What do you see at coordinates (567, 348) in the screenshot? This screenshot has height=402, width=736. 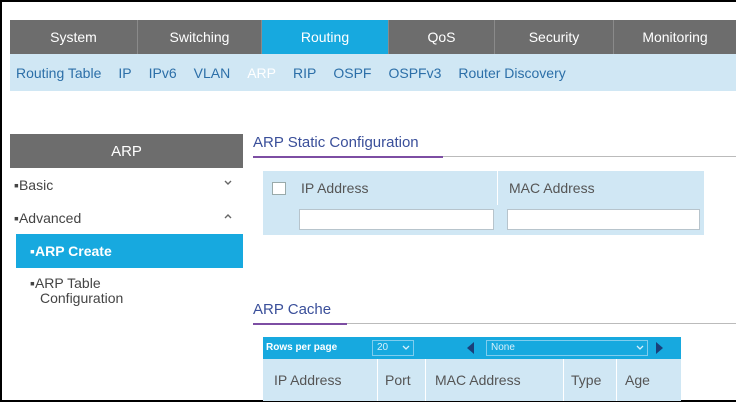 I see `page-select: None` at bounding box center [567, 348].